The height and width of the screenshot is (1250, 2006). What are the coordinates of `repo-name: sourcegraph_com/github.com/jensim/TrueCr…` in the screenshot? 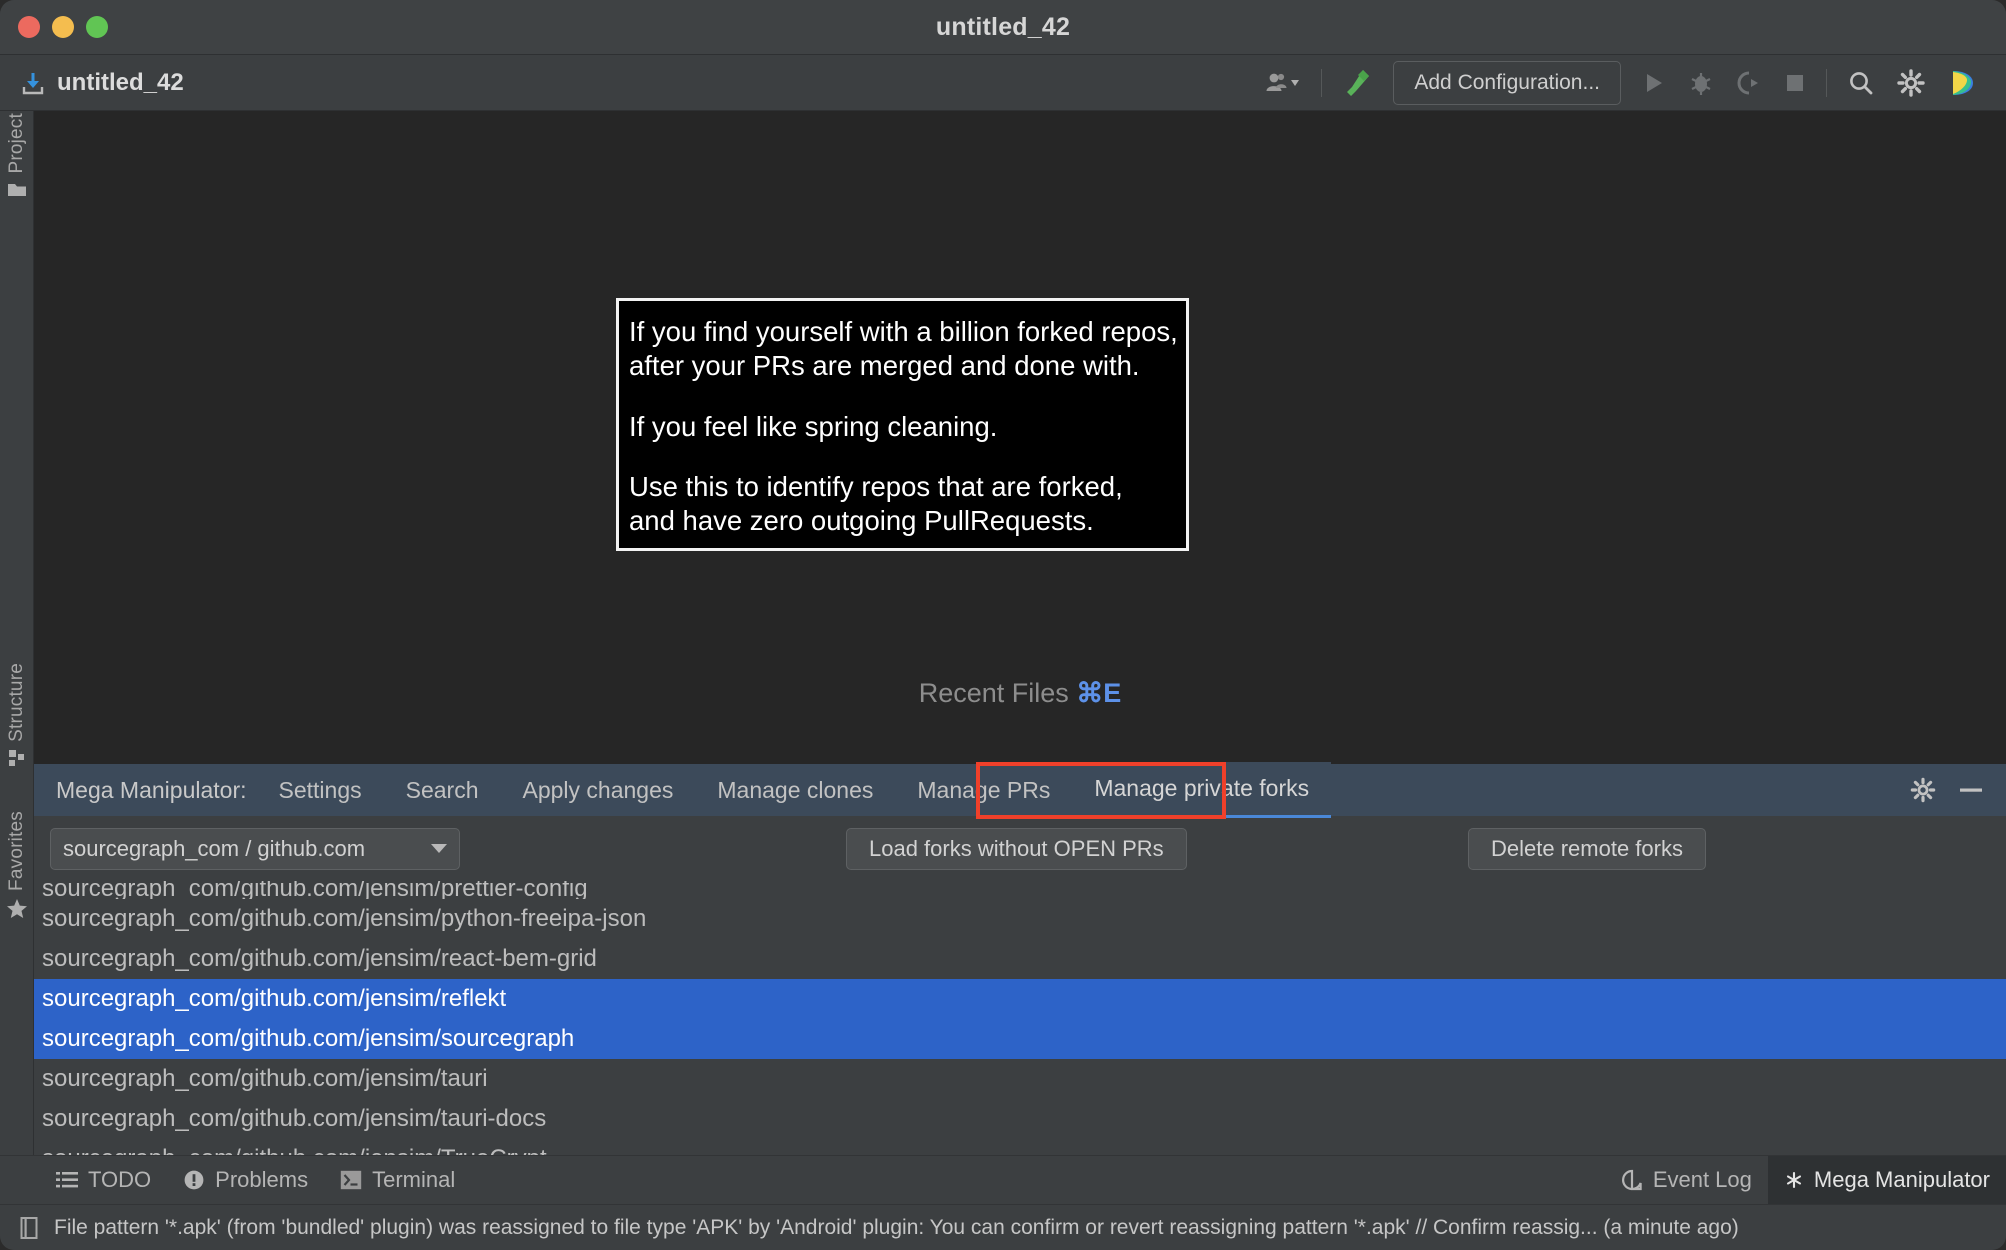 It's located at (294, 1150).